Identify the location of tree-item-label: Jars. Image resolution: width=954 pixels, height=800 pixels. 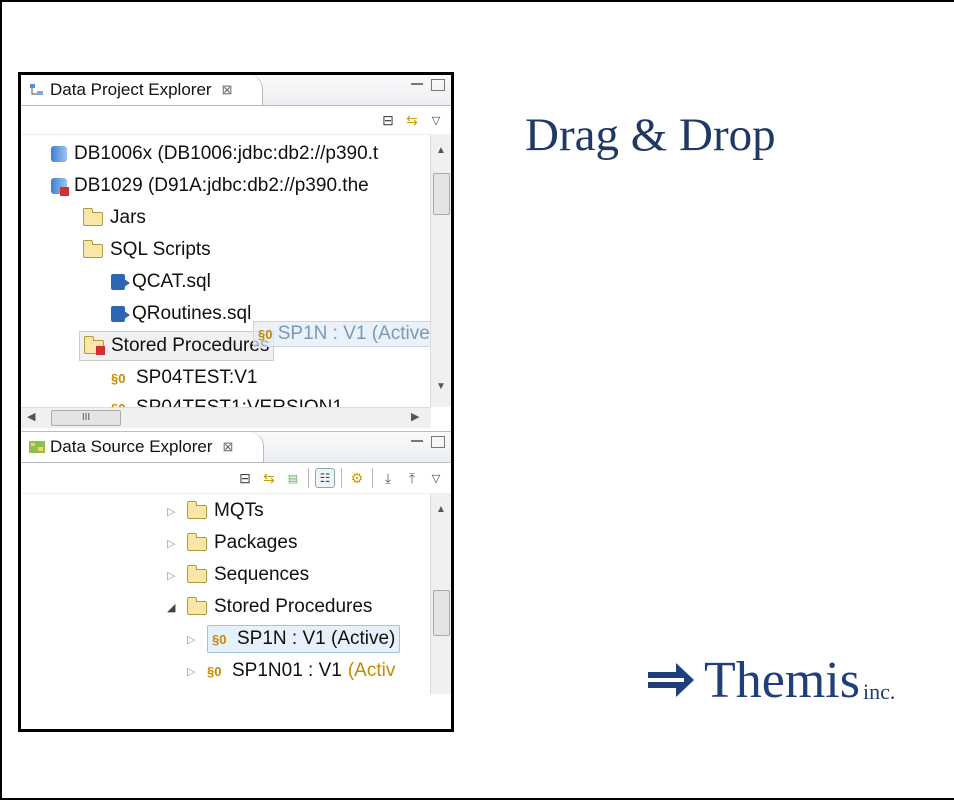
(128, 217).